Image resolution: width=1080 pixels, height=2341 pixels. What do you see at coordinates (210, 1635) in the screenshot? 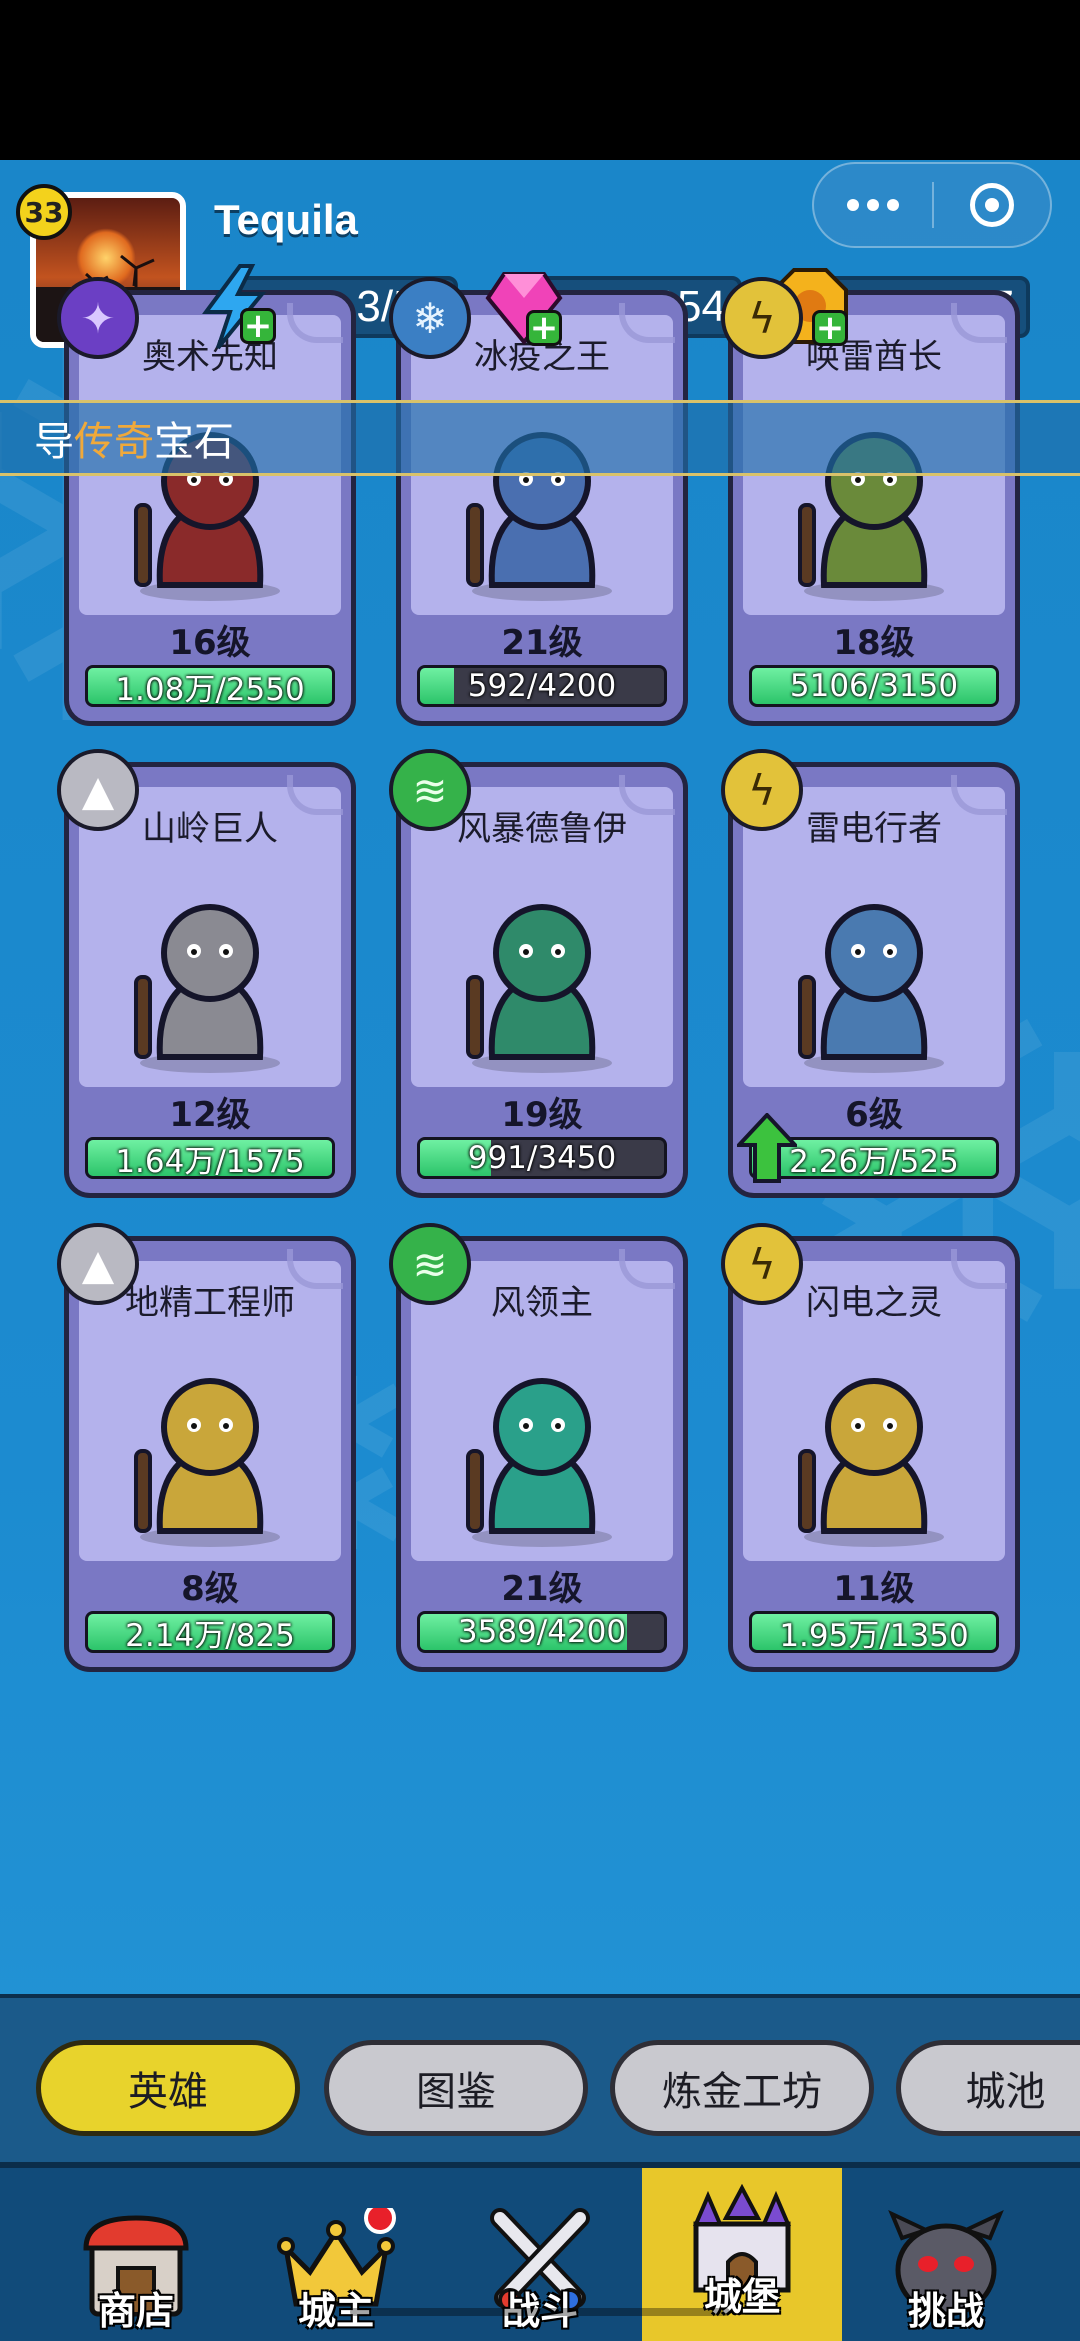
I see `hero-progress-text: 2.14万/825` at bounding box center [210, 1635].